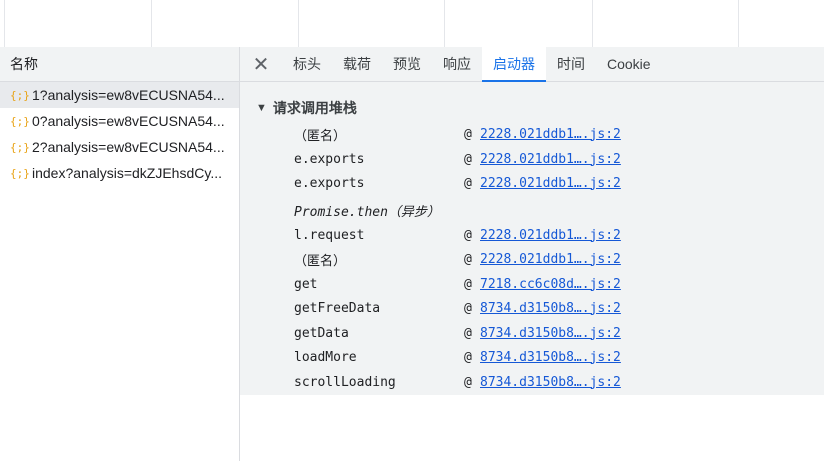 The width and height of the screenshot is (824, 461). Describe the element at coordinates (514, 64) in the screenshot. I see `tab-initiator: 启动器` at that location.